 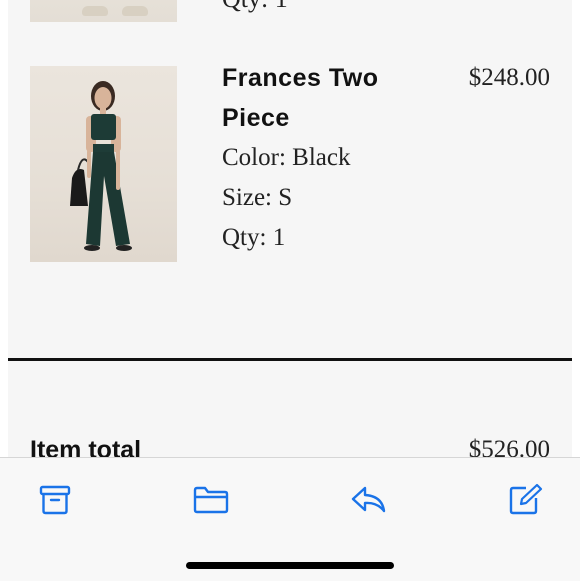 What do you see at coordinates (101, 166) in the screenshot?
I see `model-illustration` at bounding box center [101, 166].